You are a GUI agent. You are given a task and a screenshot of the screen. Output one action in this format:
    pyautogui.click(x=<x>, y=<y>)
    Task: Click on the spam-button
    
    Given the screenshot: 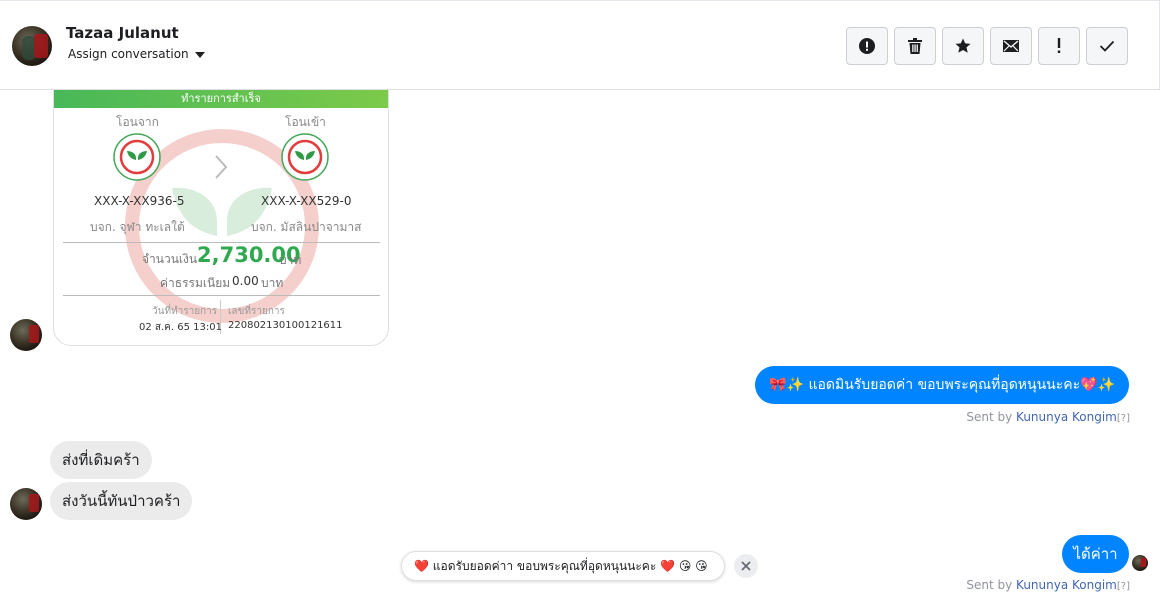 What is the action you would take?
    pyautogui.click(x=867, y=46)
    